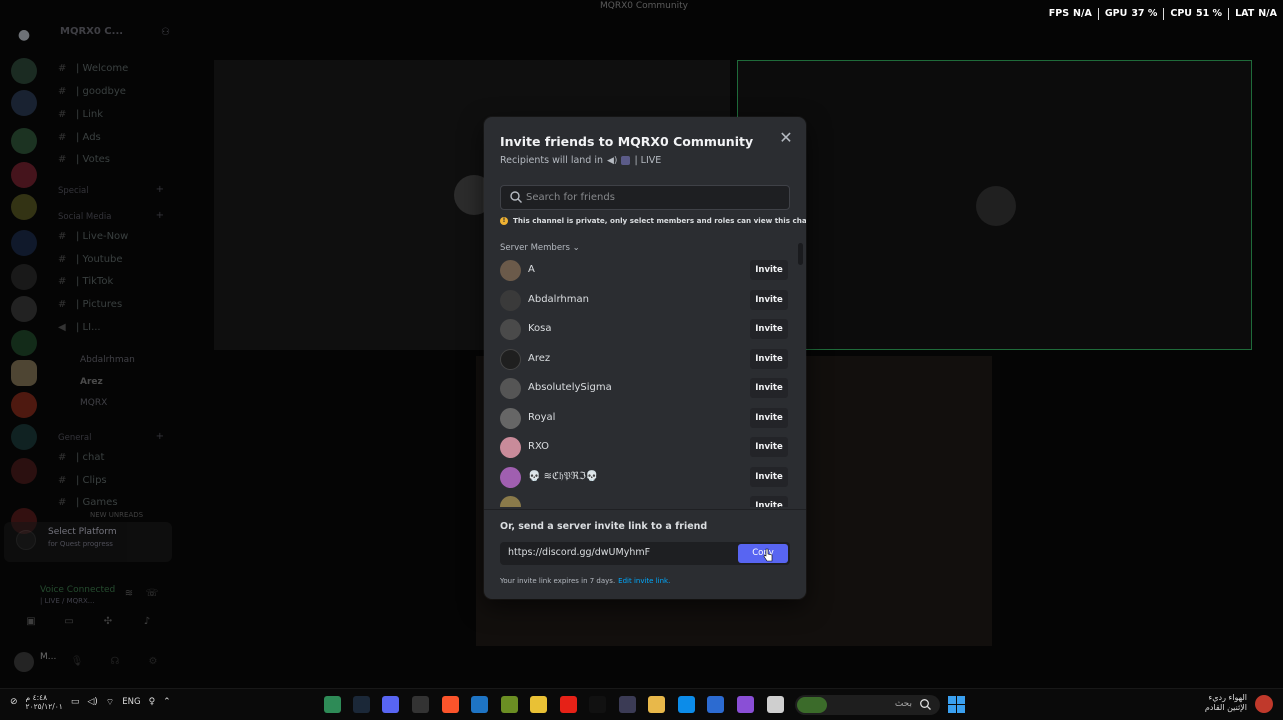  Describe the element at coordinates (390, 704) in the screenshot. I see `app-icon-discord` at that location.